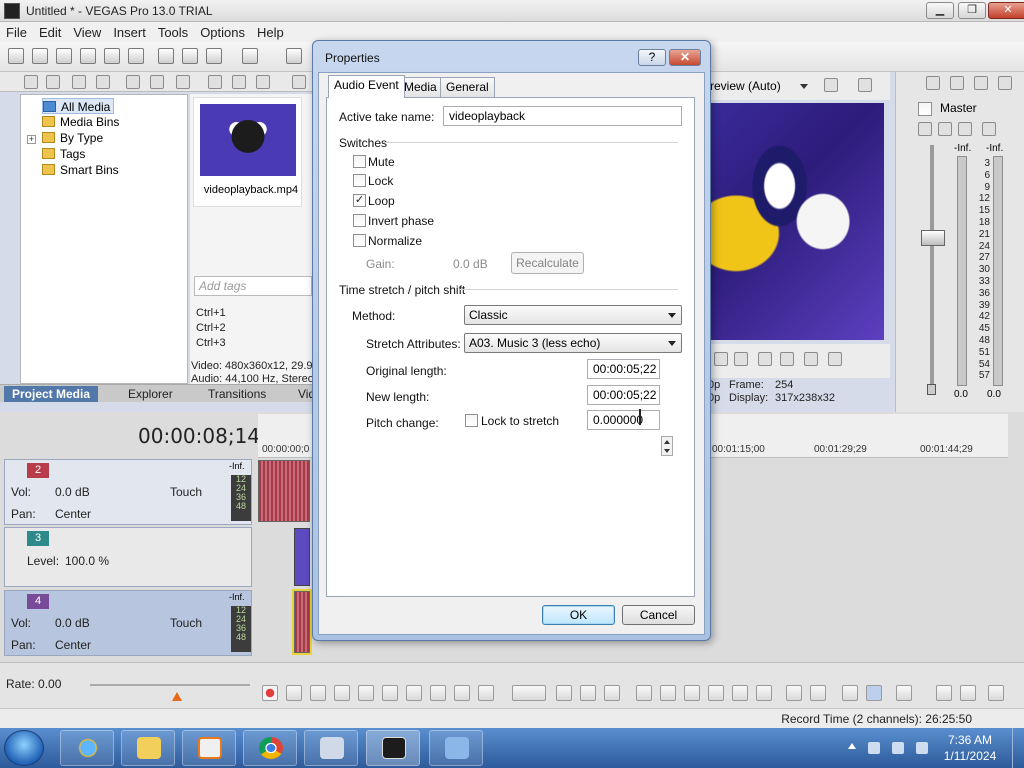  I want to click on properties-icon, so click(136, 56).